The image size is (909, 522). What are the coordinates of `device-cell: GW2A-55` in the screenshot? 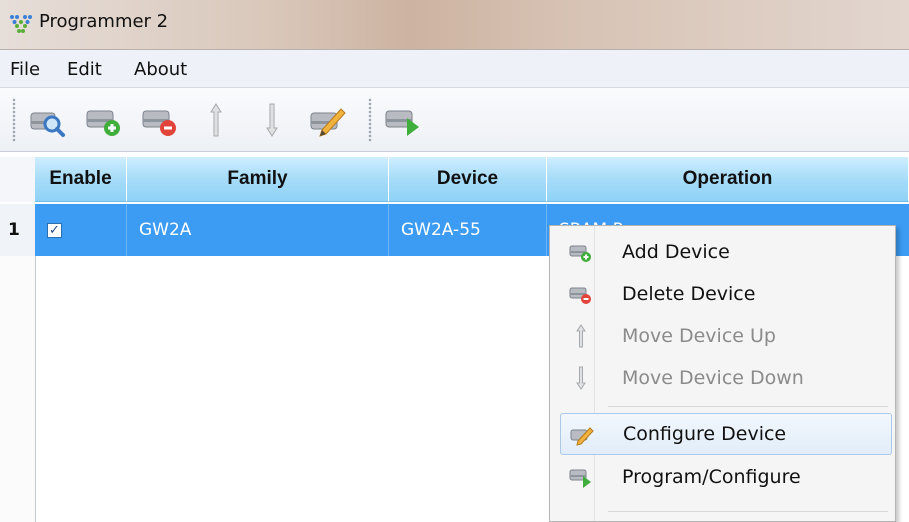 It's located at (468, 230).